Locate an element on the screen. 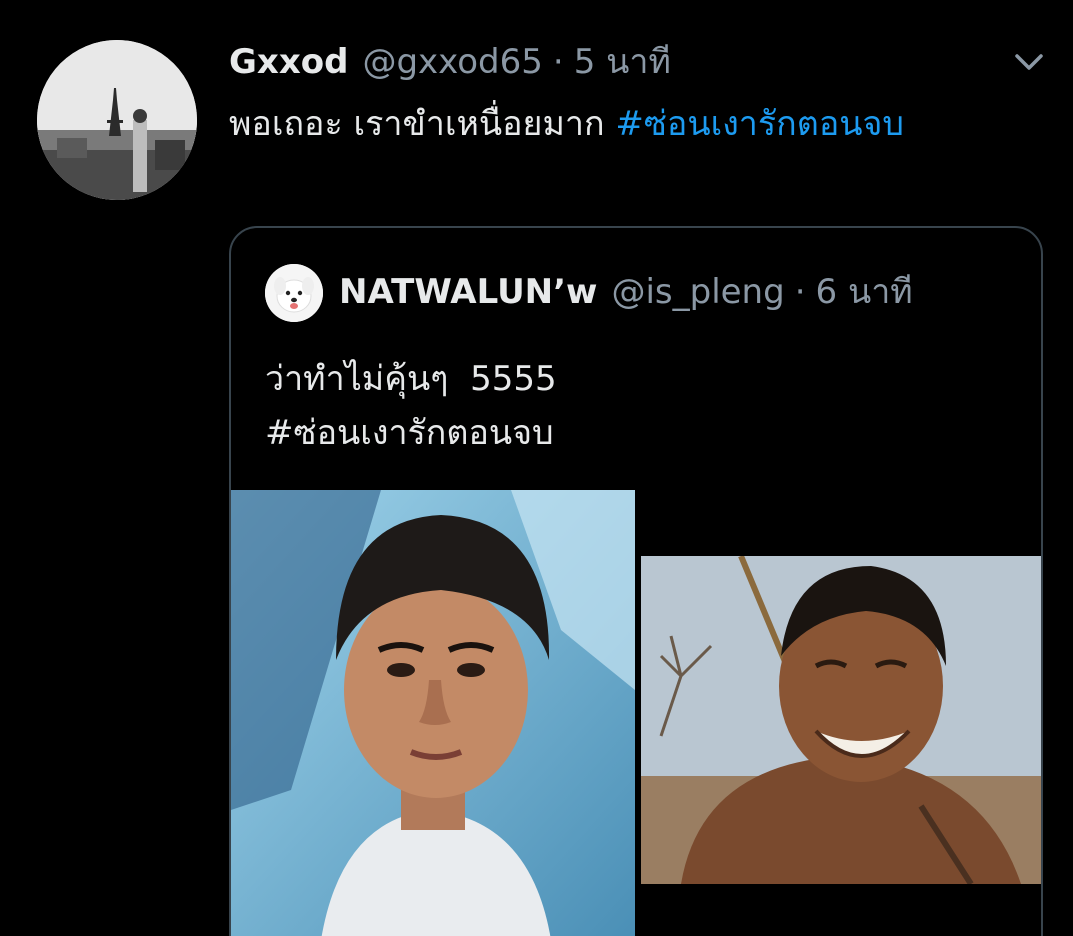 The image size is (1073, 936). tweet-body: พอเถอะ เราขำเหนื่อยมาก is located at coordinates (422, 124).